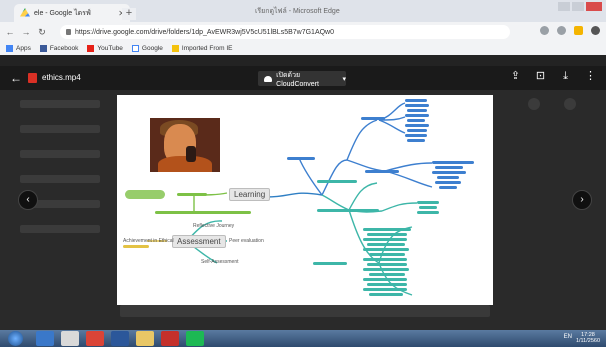  What do you see at coordinates (129, 14) in the screenshot?
I see `new-tab-button: +` at bounding box center [129, 14].